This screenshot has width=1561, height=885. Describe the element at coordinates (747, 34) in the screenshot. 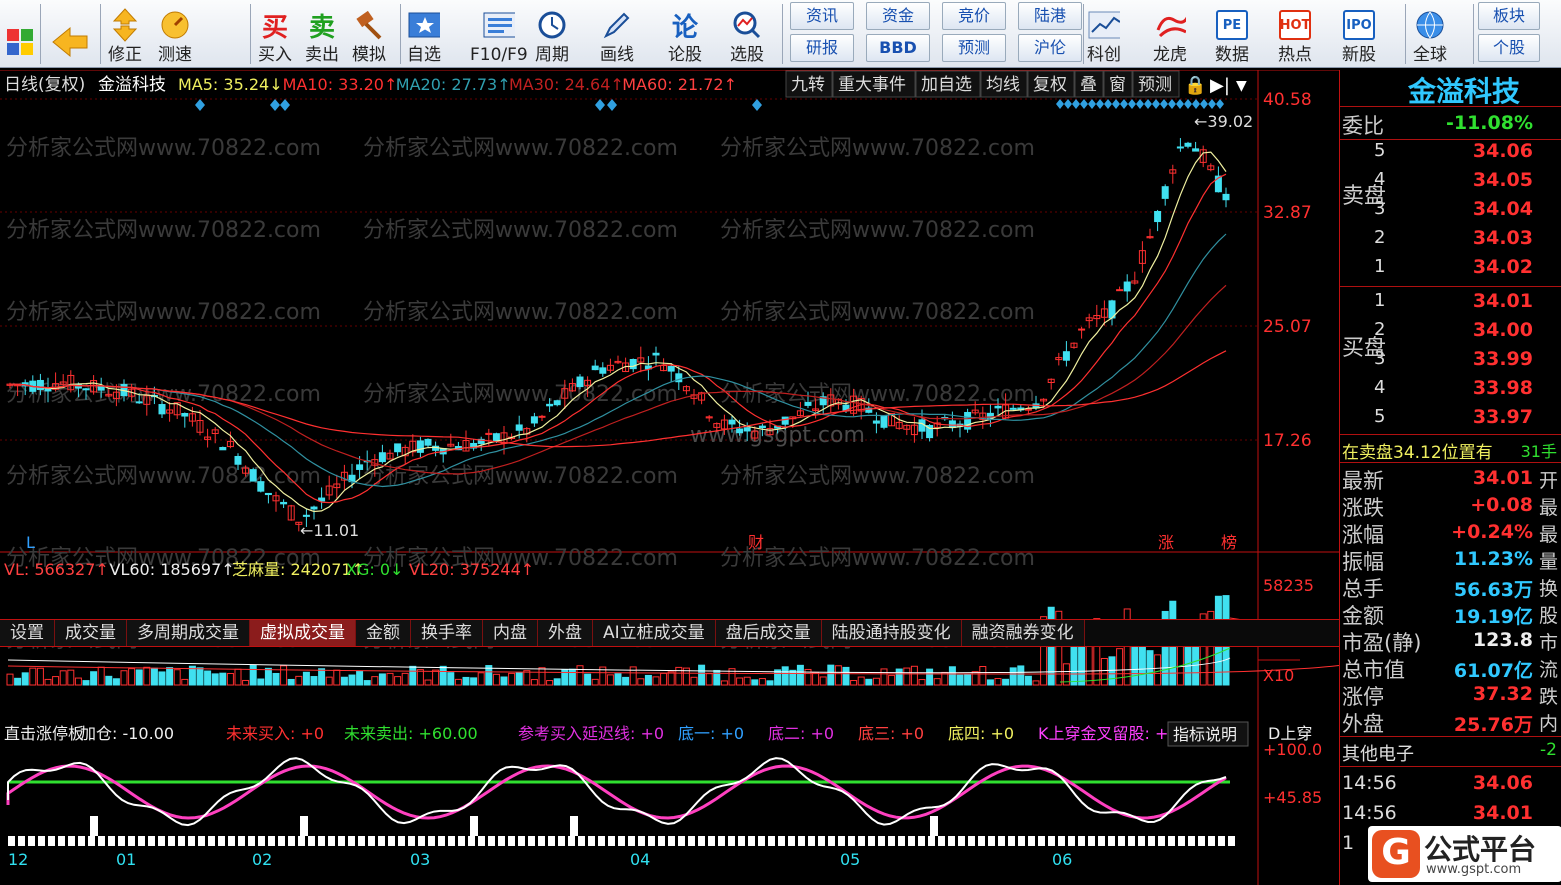

I see `select-button: 选股` at that location.